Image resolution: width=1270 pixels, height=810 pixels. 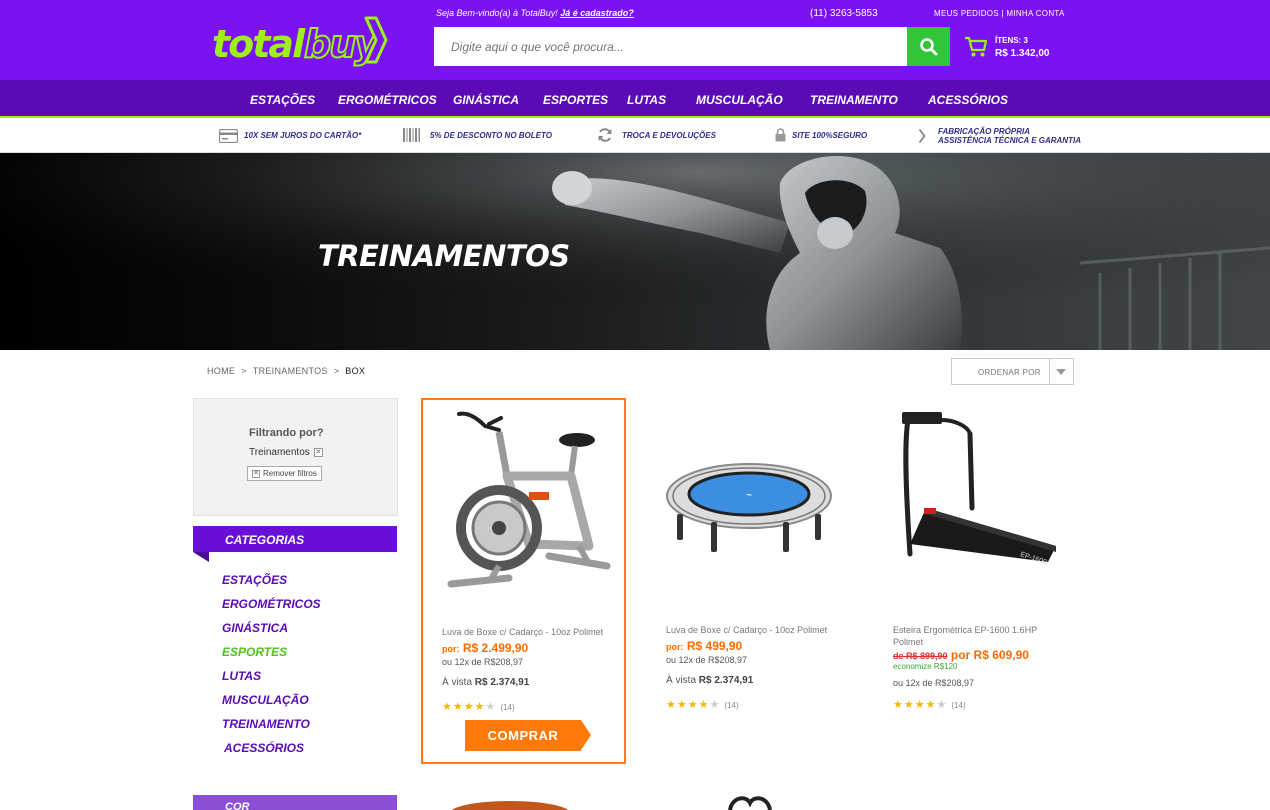 I want to click on buy-button: COMPRAR, so click(x=523, y=735).